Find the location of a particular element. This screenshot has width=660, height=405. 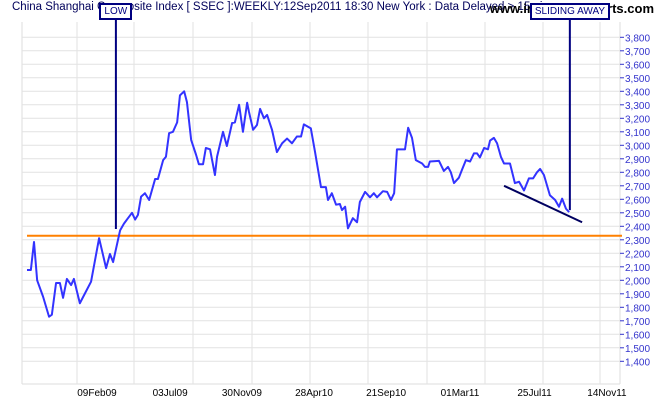

y-tick-label: 3,800 is located at coordinates (637, 38).